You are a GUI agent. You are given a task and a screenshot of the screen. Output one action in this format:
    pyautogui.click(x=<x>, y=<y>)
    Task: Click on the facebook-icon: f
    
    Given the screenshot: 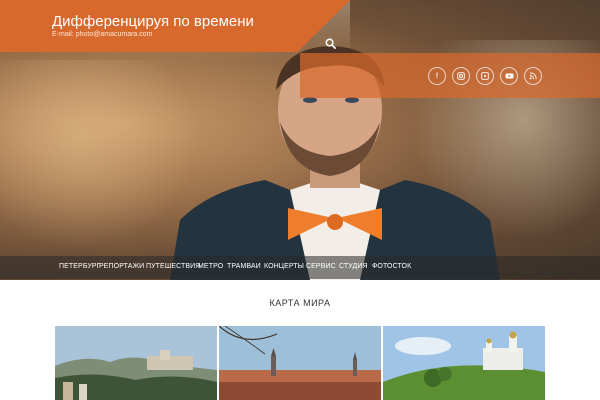 What is the action you would take?
    pyautogui.click(x=437, y=76)
    